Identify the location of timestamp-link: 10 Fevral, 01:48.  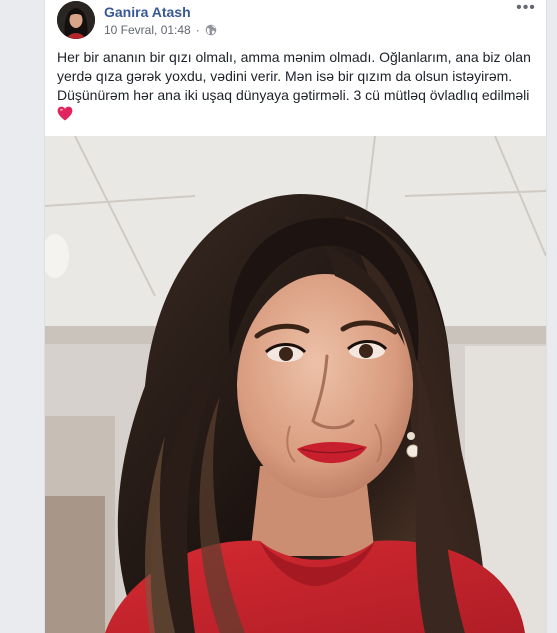
(147, 30).